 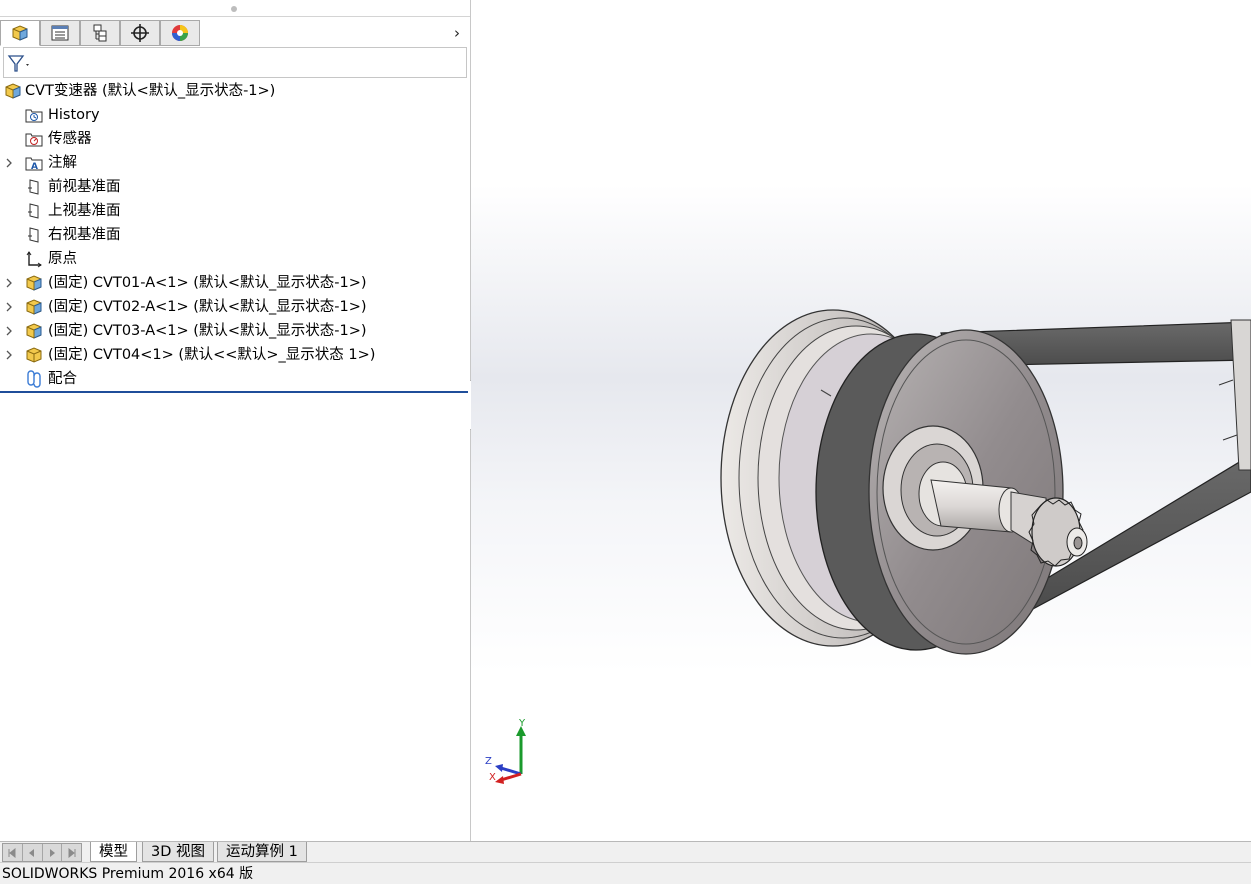 What do you see at coordinates (457, 33) in the screenshot?
I see `panel-expand-arrow: ›` at bounding box center [457, 33].